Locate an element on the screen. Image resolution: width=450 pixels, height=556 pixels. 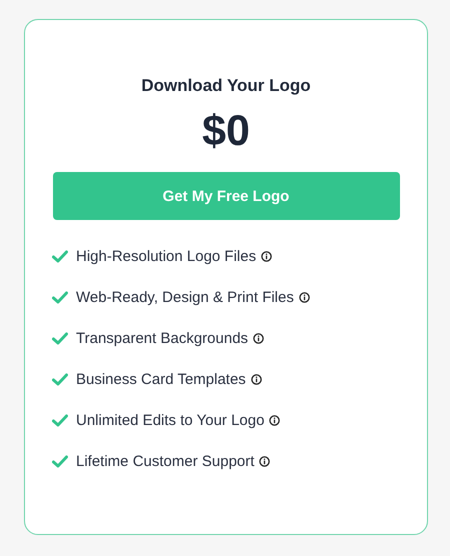
feature-text: Web-Ready, Design & Print Files is located at coordinates (185, 297).